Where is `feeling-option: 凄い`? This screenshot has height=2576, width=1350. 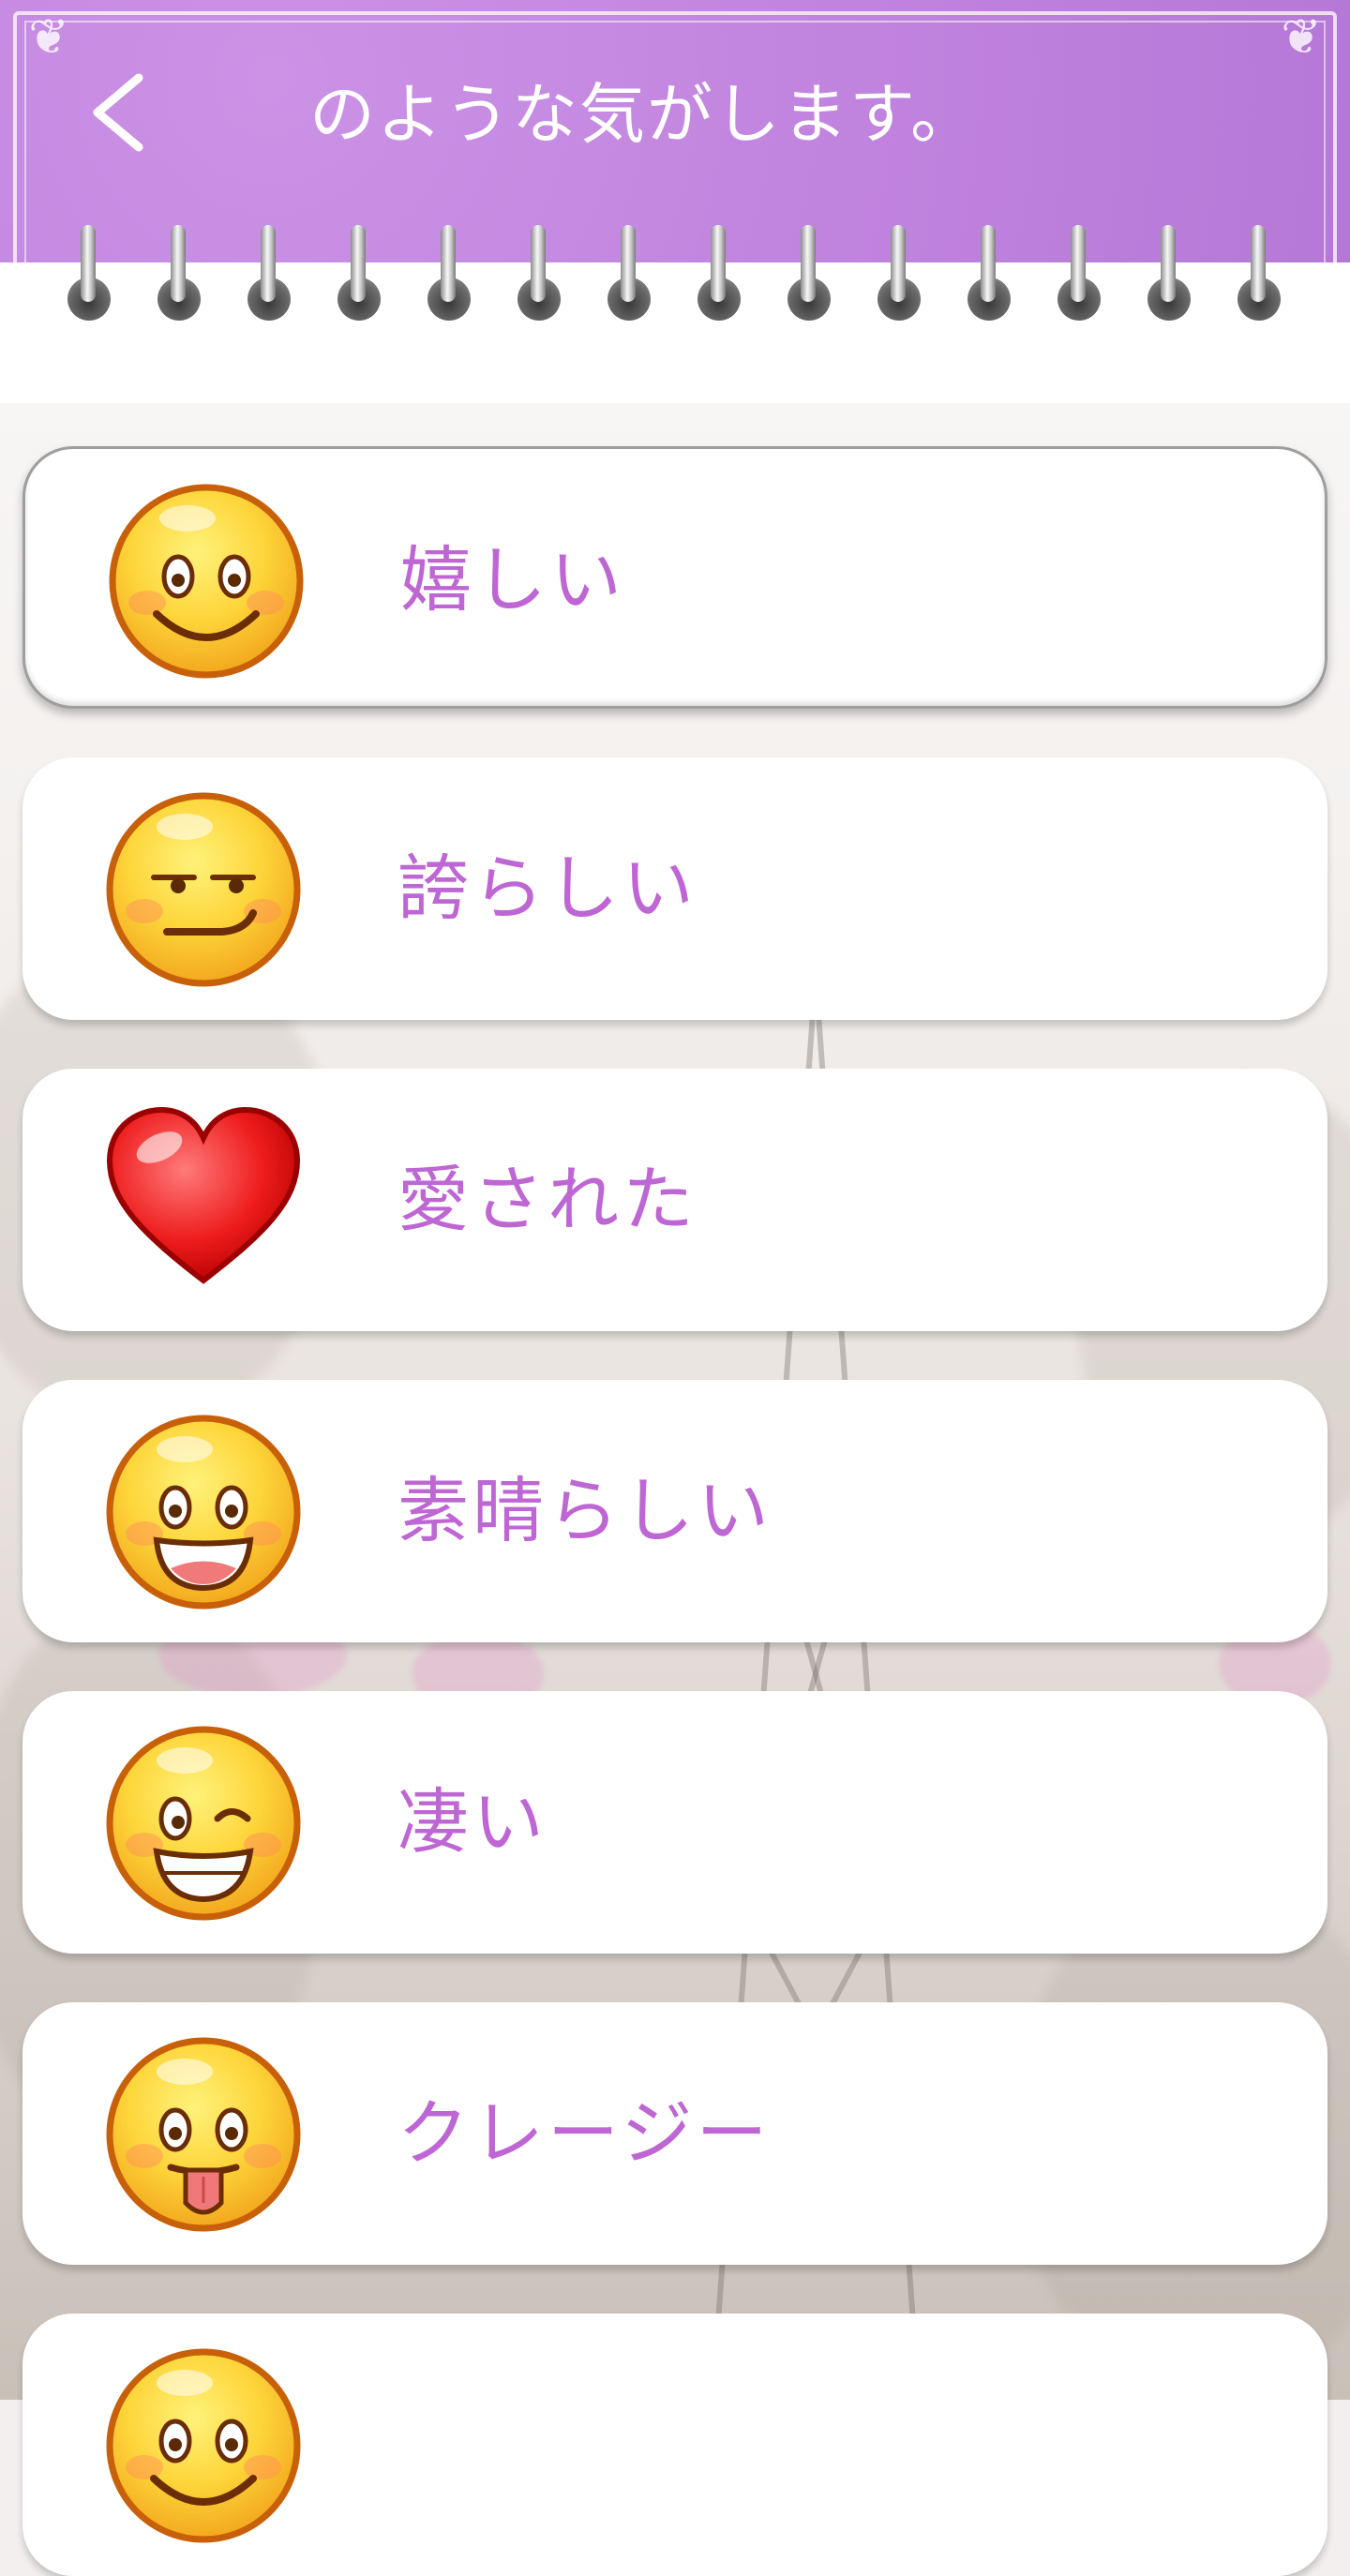 feeling-option: 凄い is located at coordinates (675, 1823).